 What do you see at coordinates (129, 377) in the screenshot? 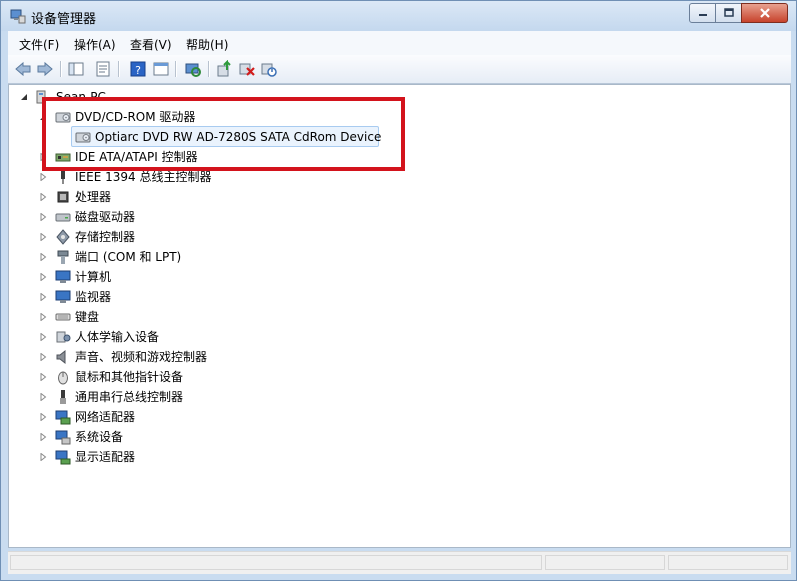
I see `category-label: 鼠标和其他指针设备` at bounding box center [129, 377].